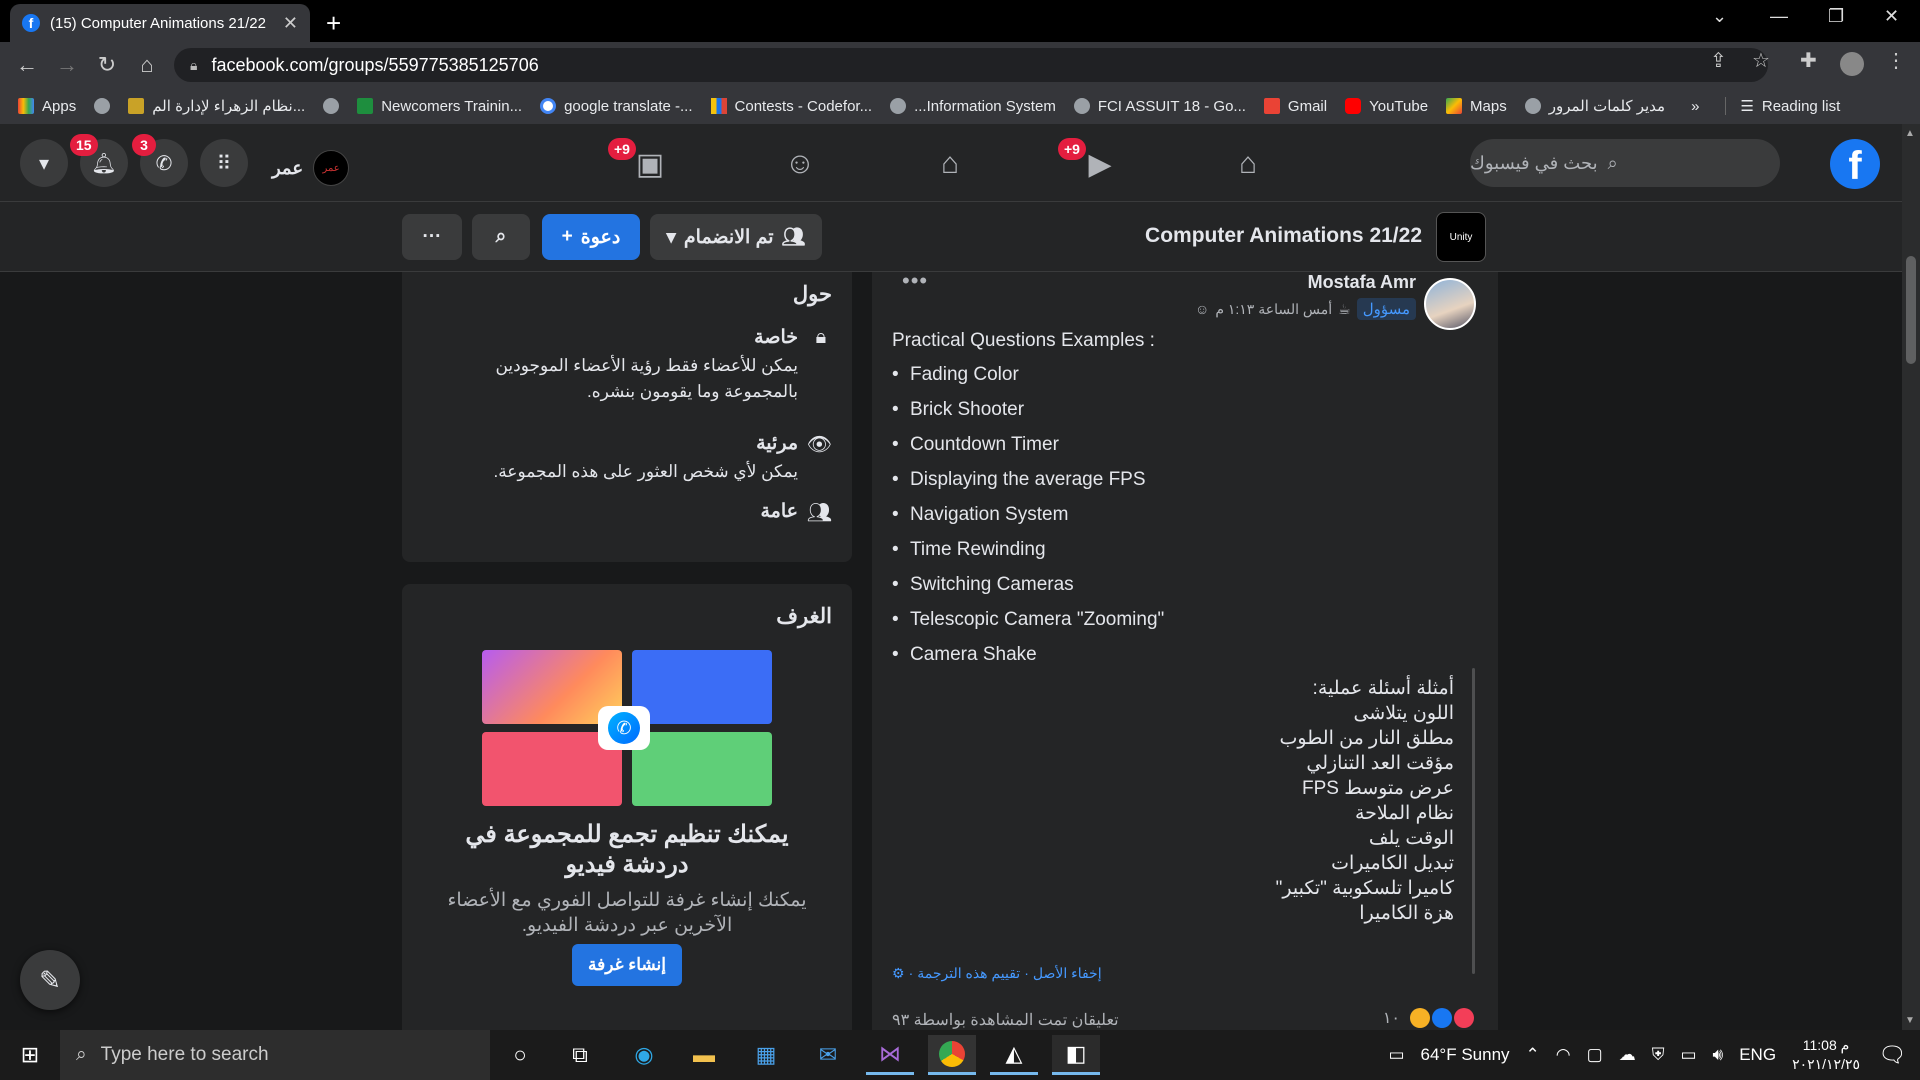 This screenshot has width=1920, height=1080. Describe the element at coordinates (30, 1055) in the screenshot. I see `windows-start-icon: ⊞` at that location.